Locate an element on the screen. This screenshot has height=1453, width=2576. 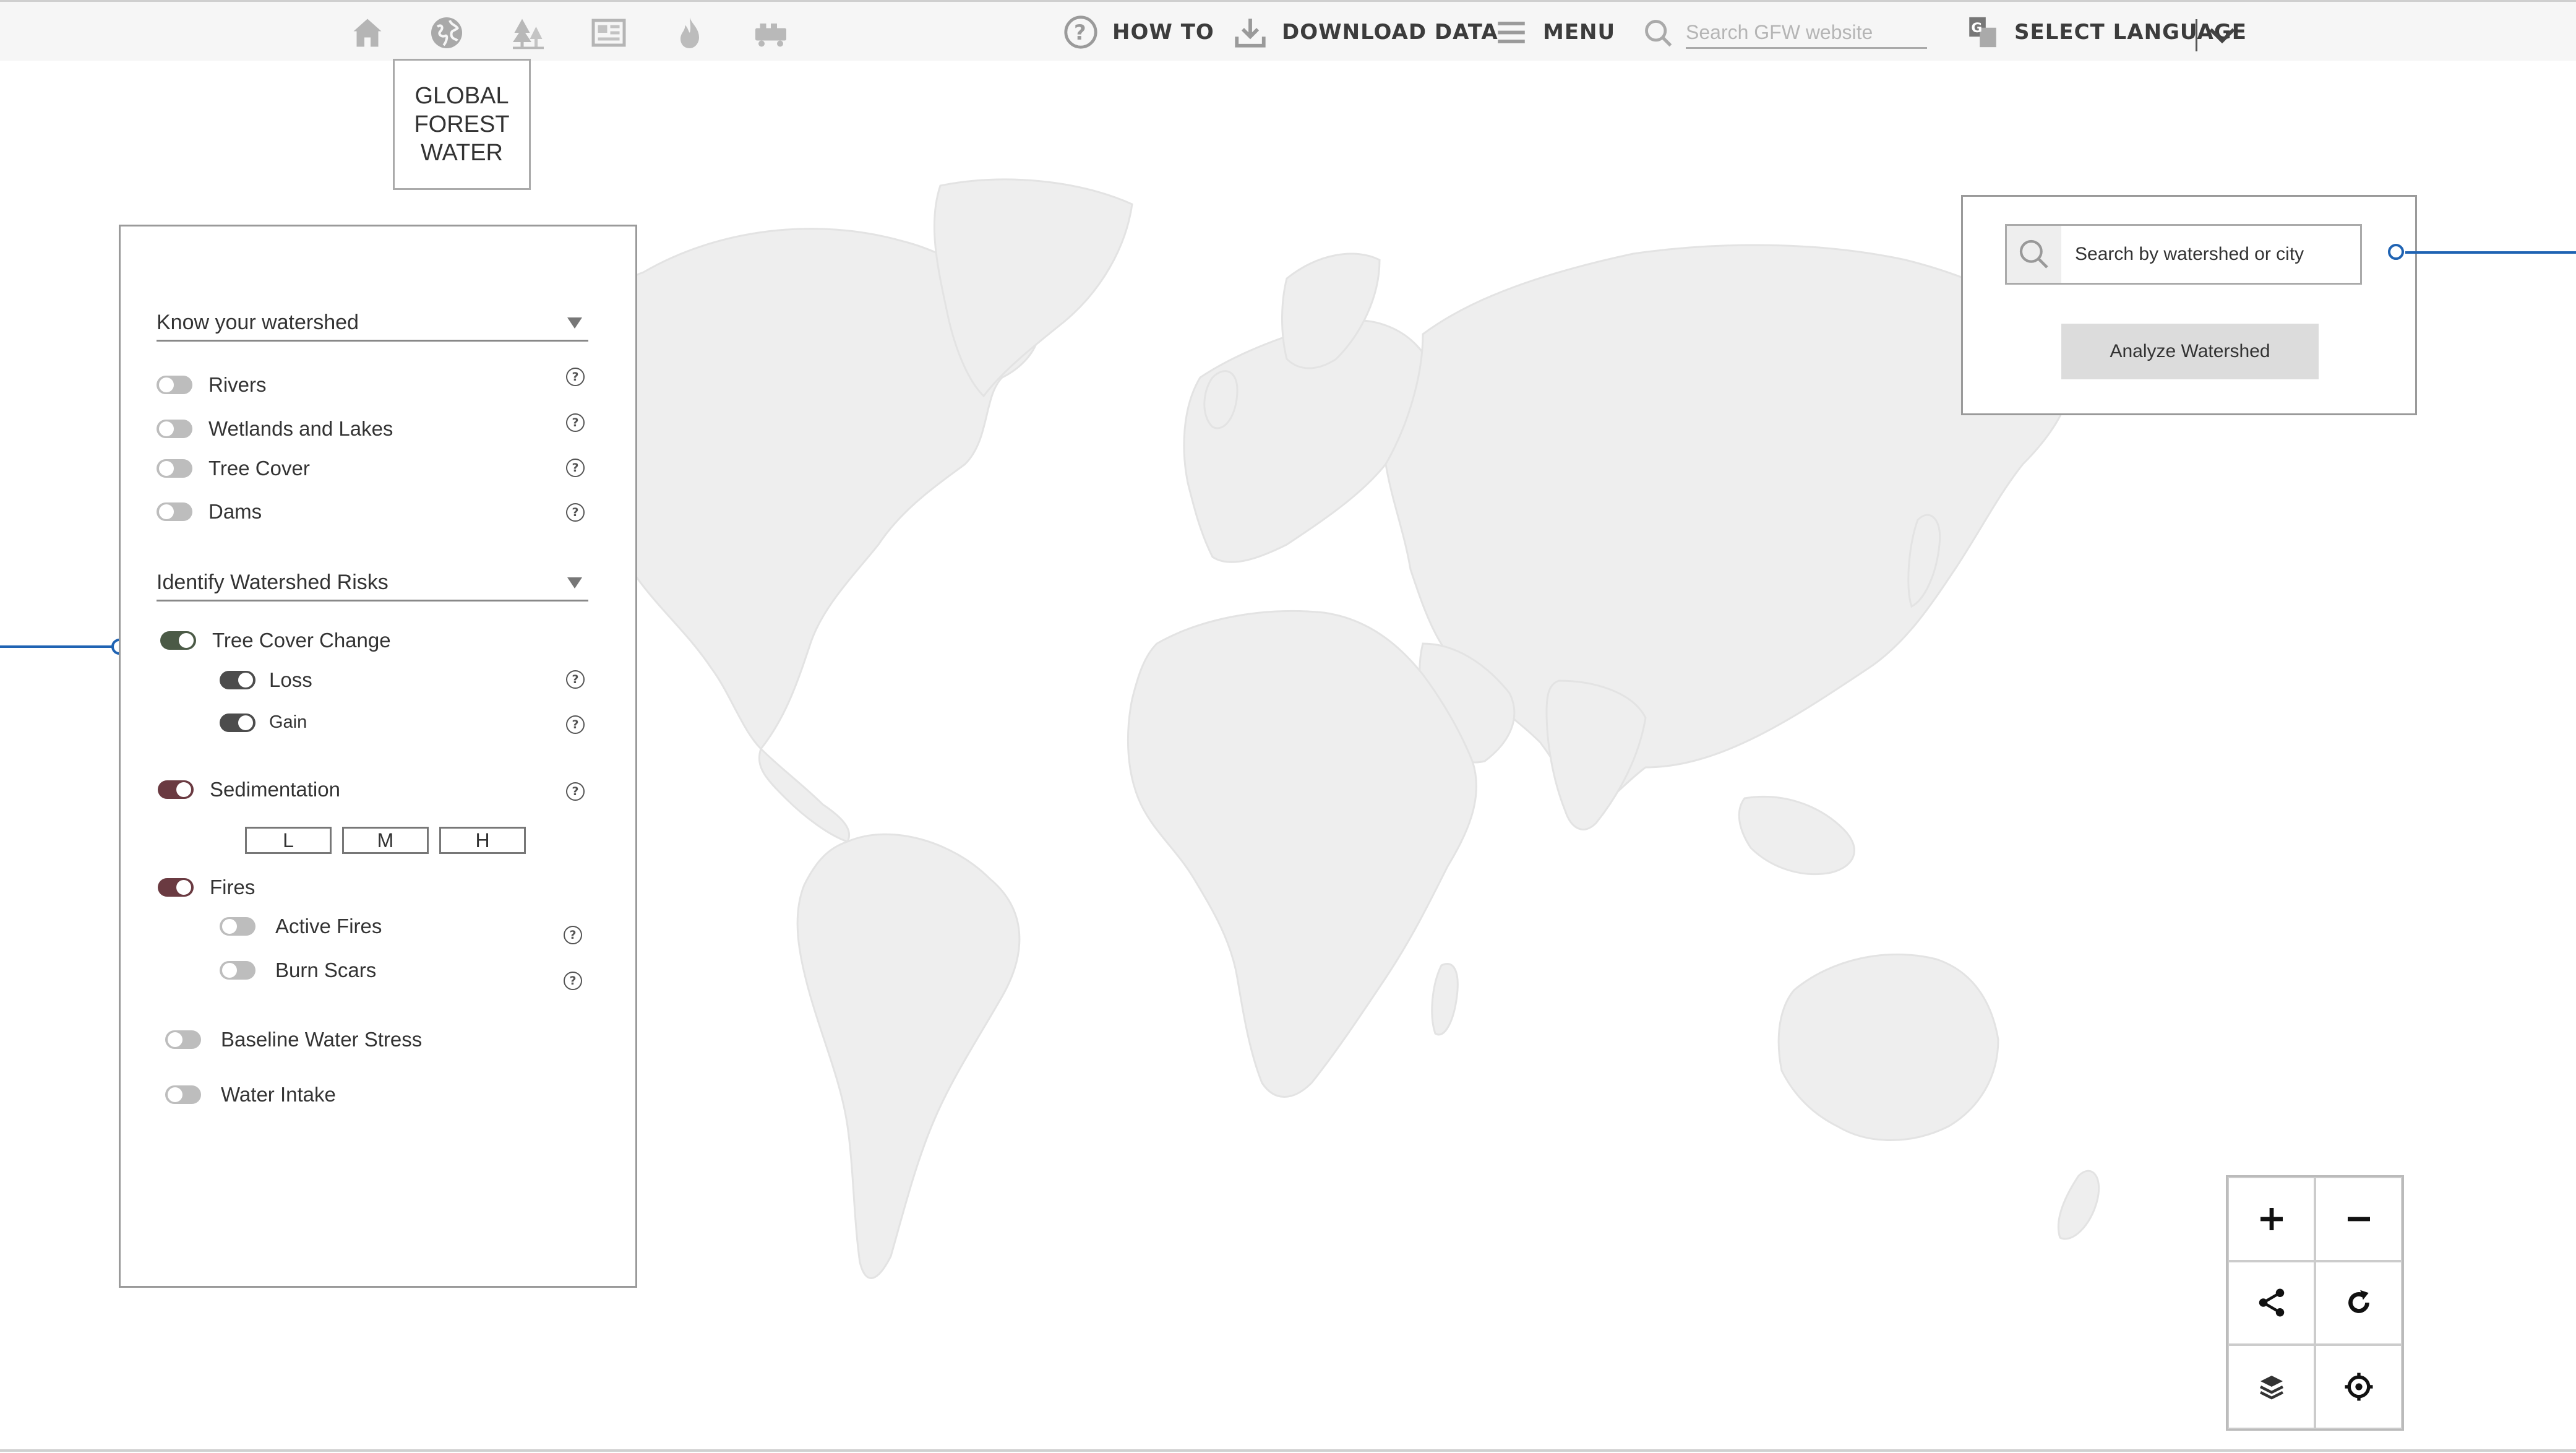
section-identify-watershed-risks: Identify Watershed Risks is located at coordinates (372, 583).